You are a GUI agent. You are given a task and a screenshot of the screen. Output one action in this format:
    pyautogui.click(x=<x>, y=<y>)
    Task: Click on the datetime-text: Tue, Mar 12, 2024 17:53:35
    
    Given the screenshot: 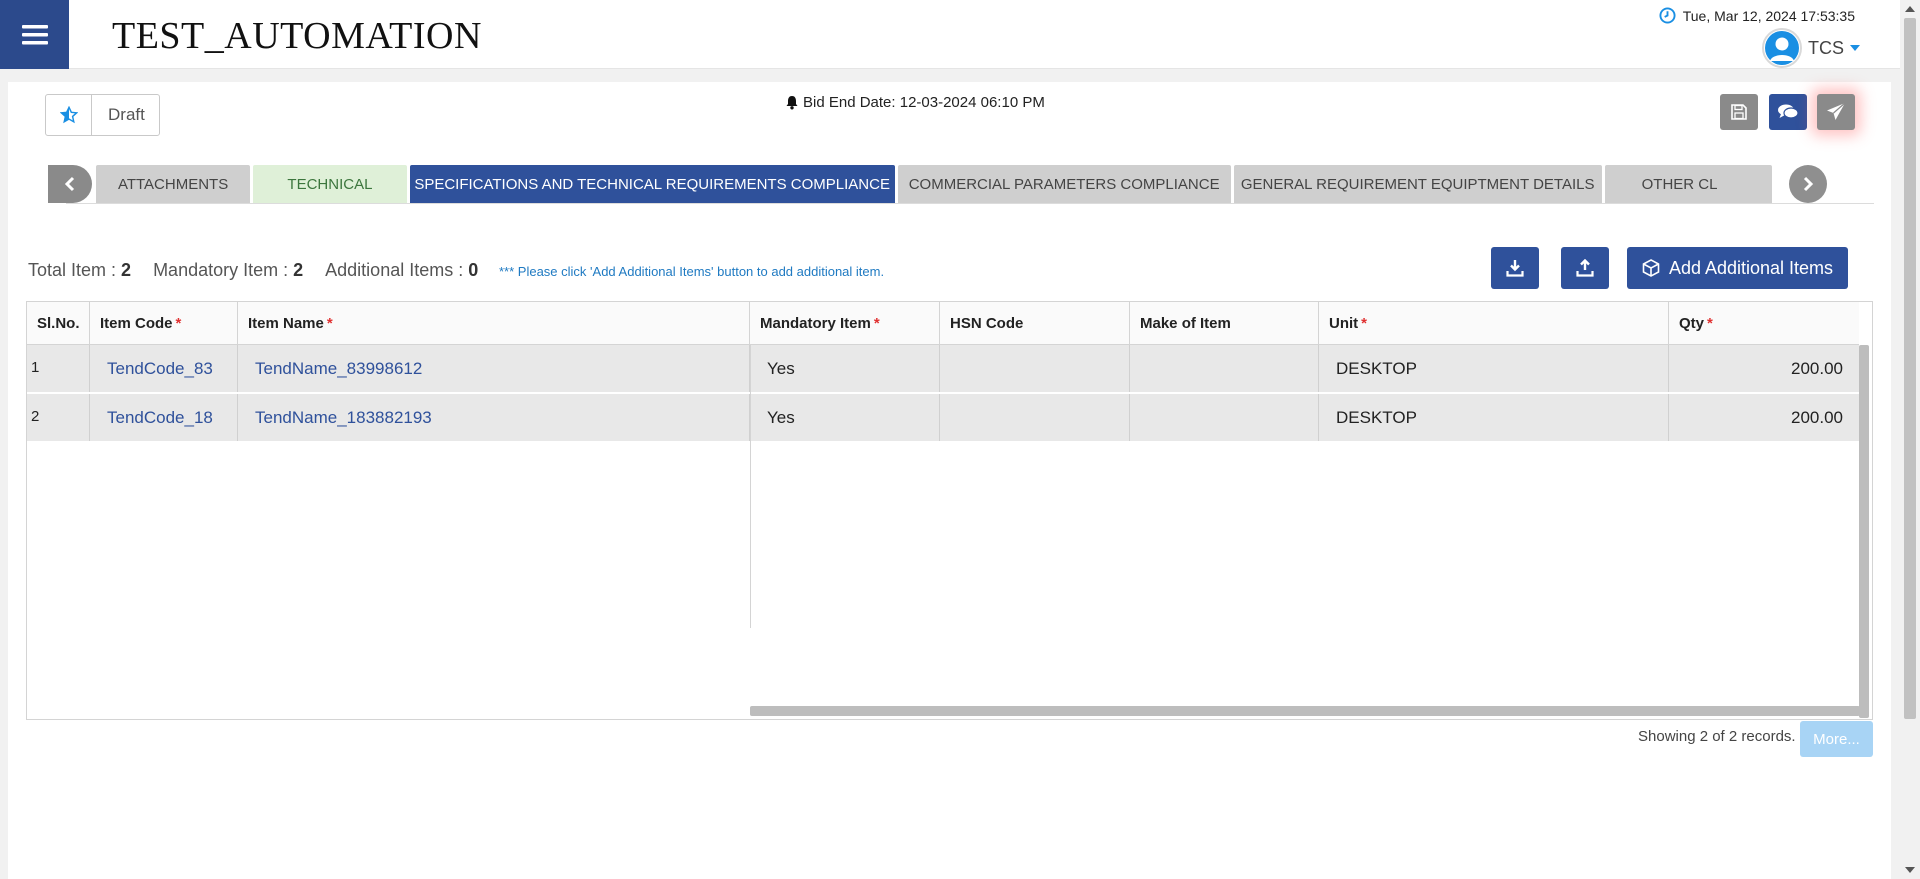 What is the action you would take?
    pyautogui.click(x=1768, y=15)
    